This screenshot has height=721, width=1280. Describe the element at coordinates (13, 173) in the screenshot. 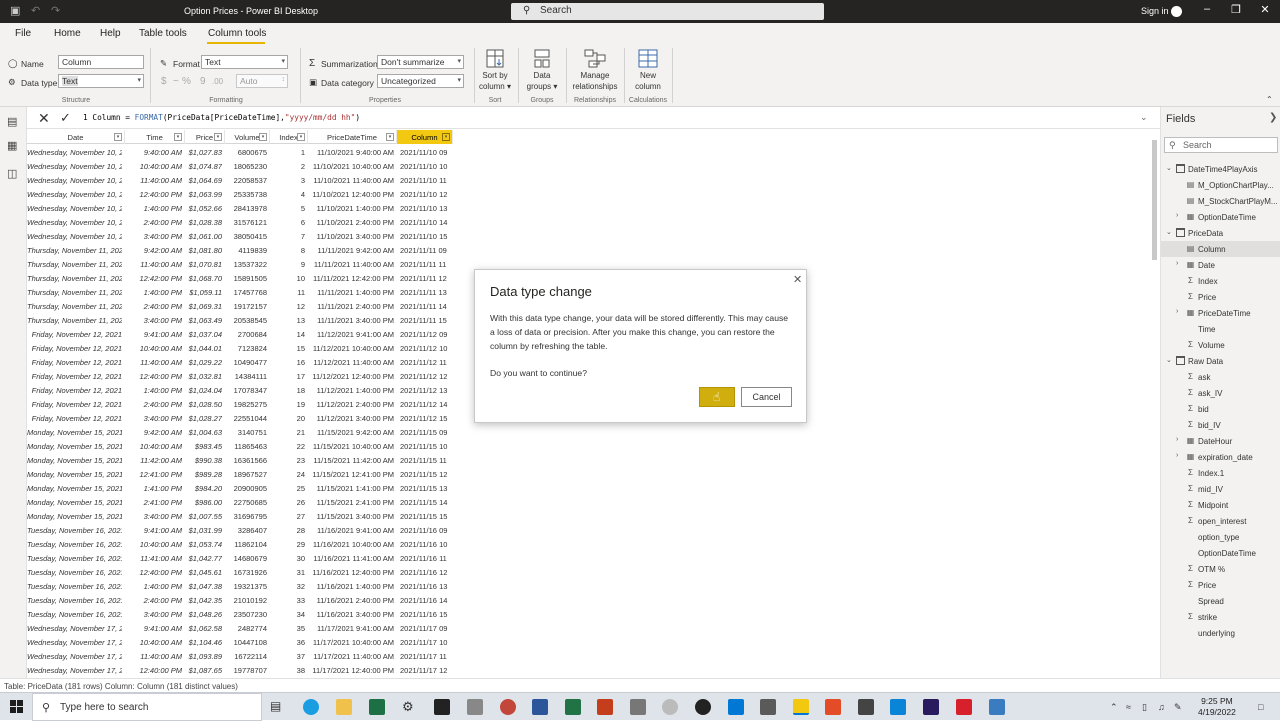

I see `model-view-icon: ◫` at that location.